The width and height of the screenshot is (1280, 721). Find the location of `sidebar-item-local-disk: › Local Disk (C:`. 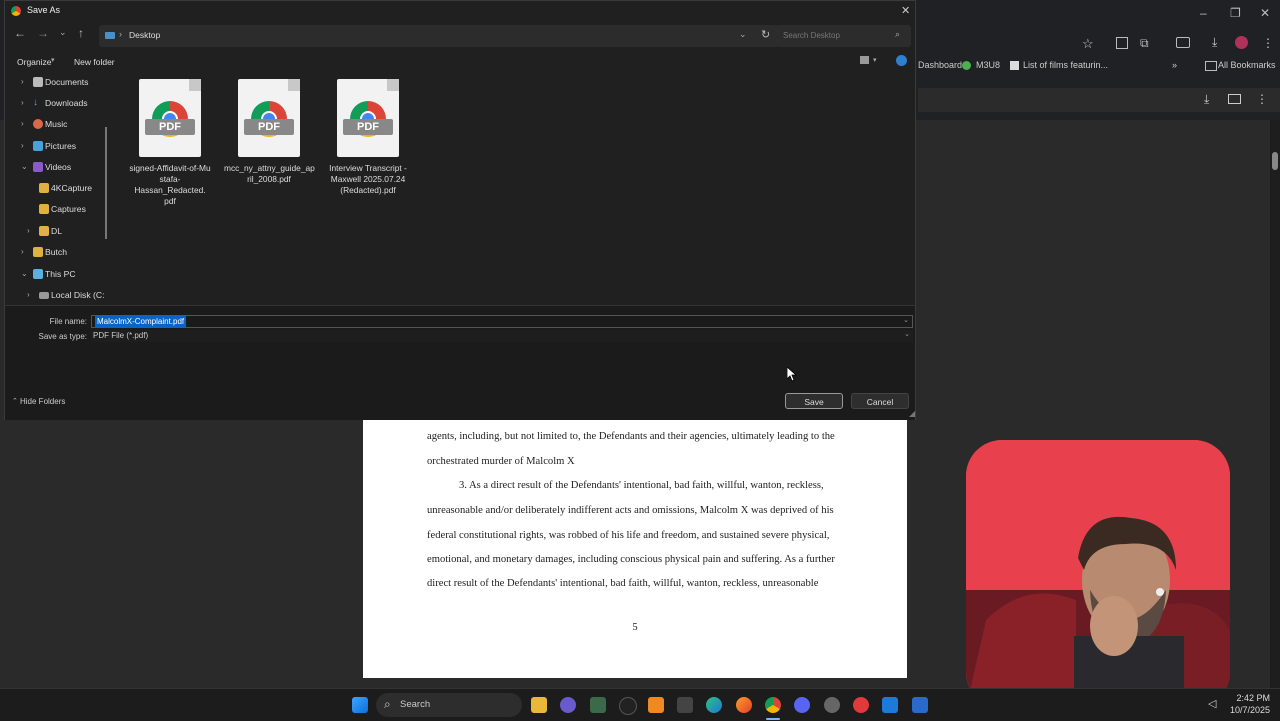

sidebar-item-local-disk: › Local Disk (C: is located at coordinates (57, 295).